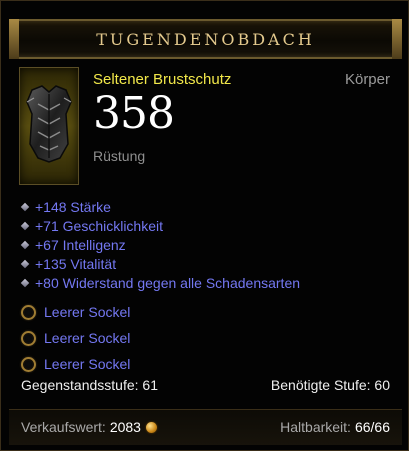 This screenshot has width=409, height=451. What do you see at coordinates (315, 427) in the screenshot?
I see `durability-label: Haltbarkeit:` at bounding box center [315, 427].